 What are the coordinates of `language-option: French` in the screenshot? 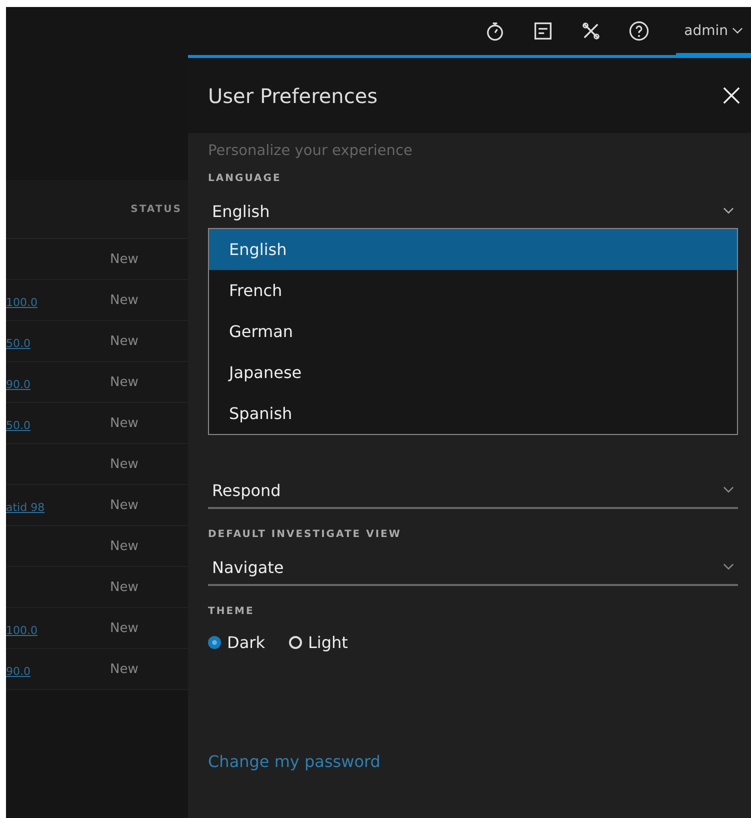 It's located at (473, 290).